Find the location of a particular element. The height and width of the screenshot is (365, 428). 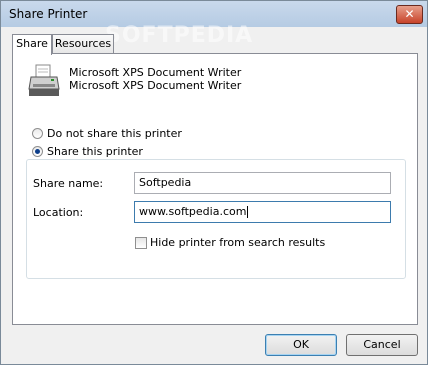

printer-icon is located at coordinates (44, 80).